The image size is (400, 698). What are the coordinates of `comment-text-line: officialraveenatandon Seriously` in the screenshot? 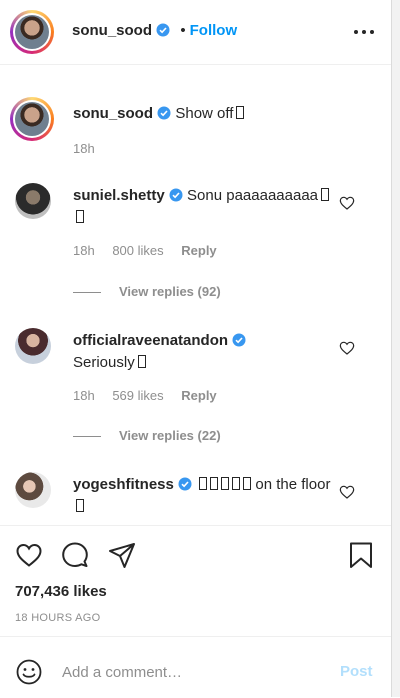 It's located at (204, 352).